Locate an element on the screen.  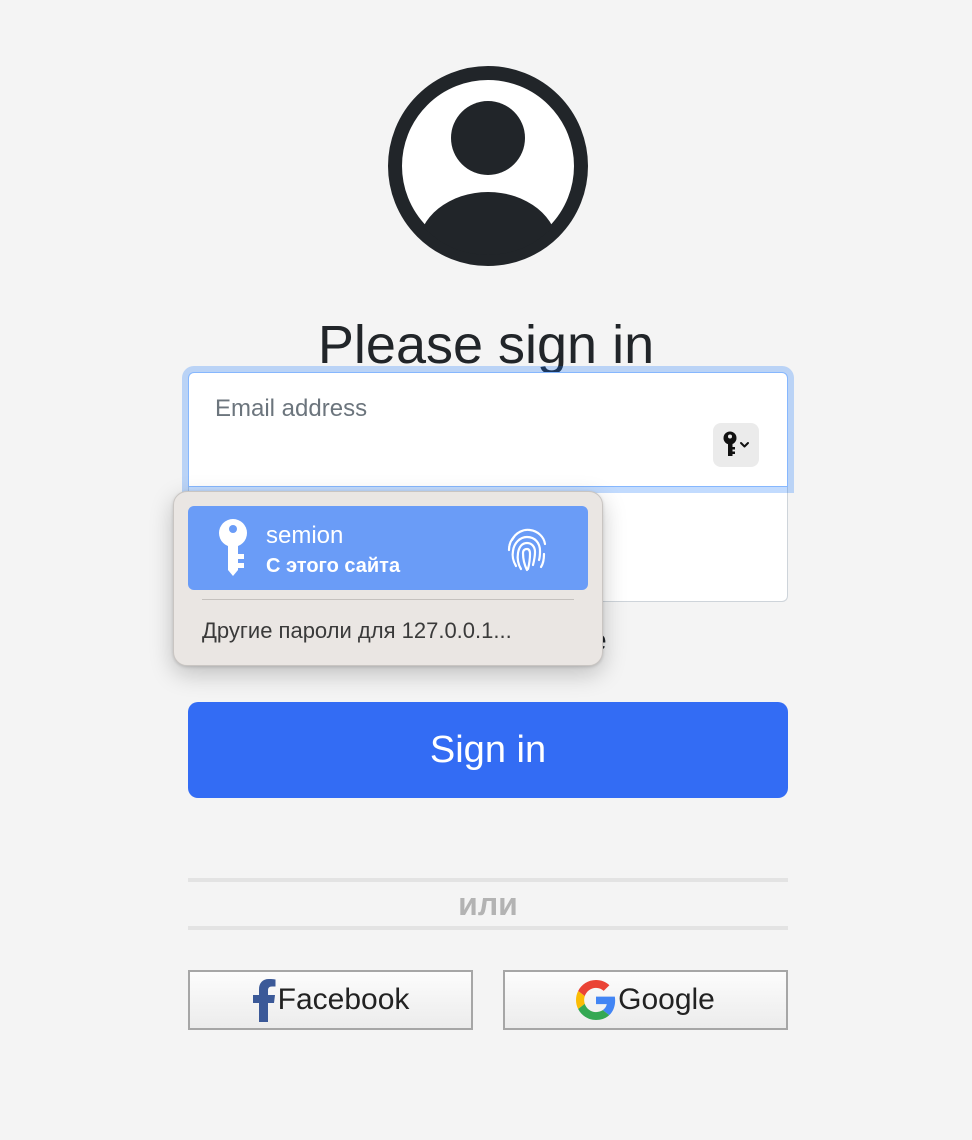
or-divider-text: или is located at coordinates (488, 904).